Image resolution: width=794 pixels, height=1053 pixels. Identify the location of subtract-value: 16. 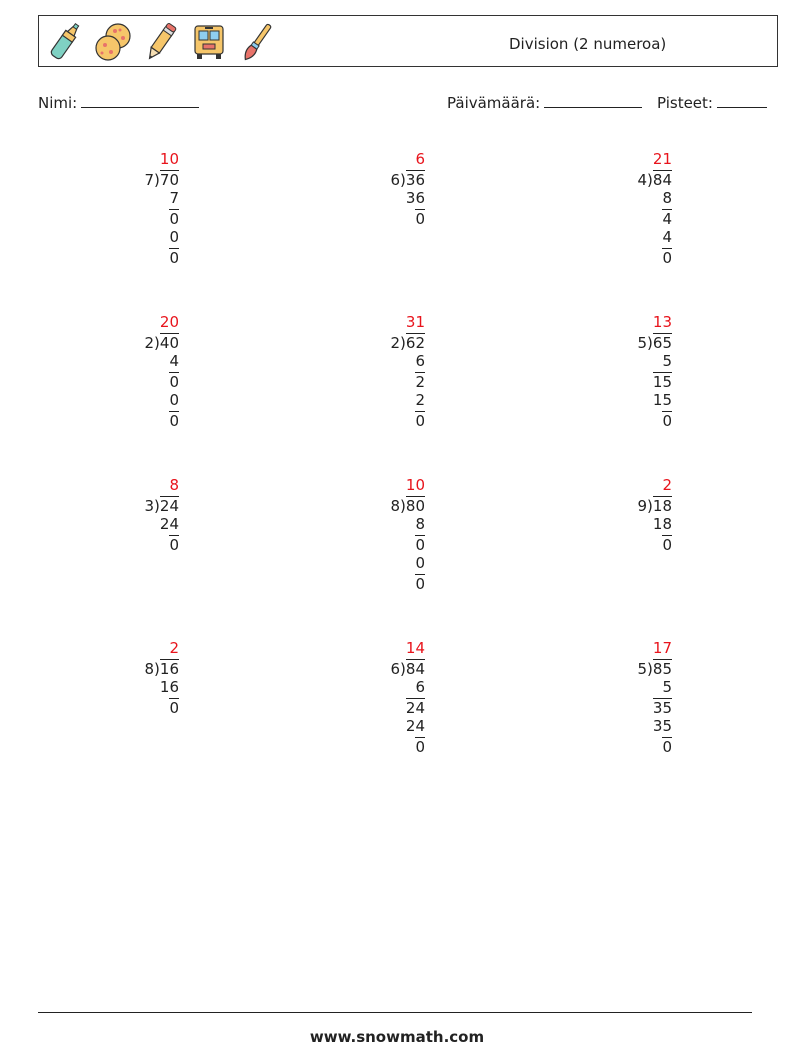
(169, 687).